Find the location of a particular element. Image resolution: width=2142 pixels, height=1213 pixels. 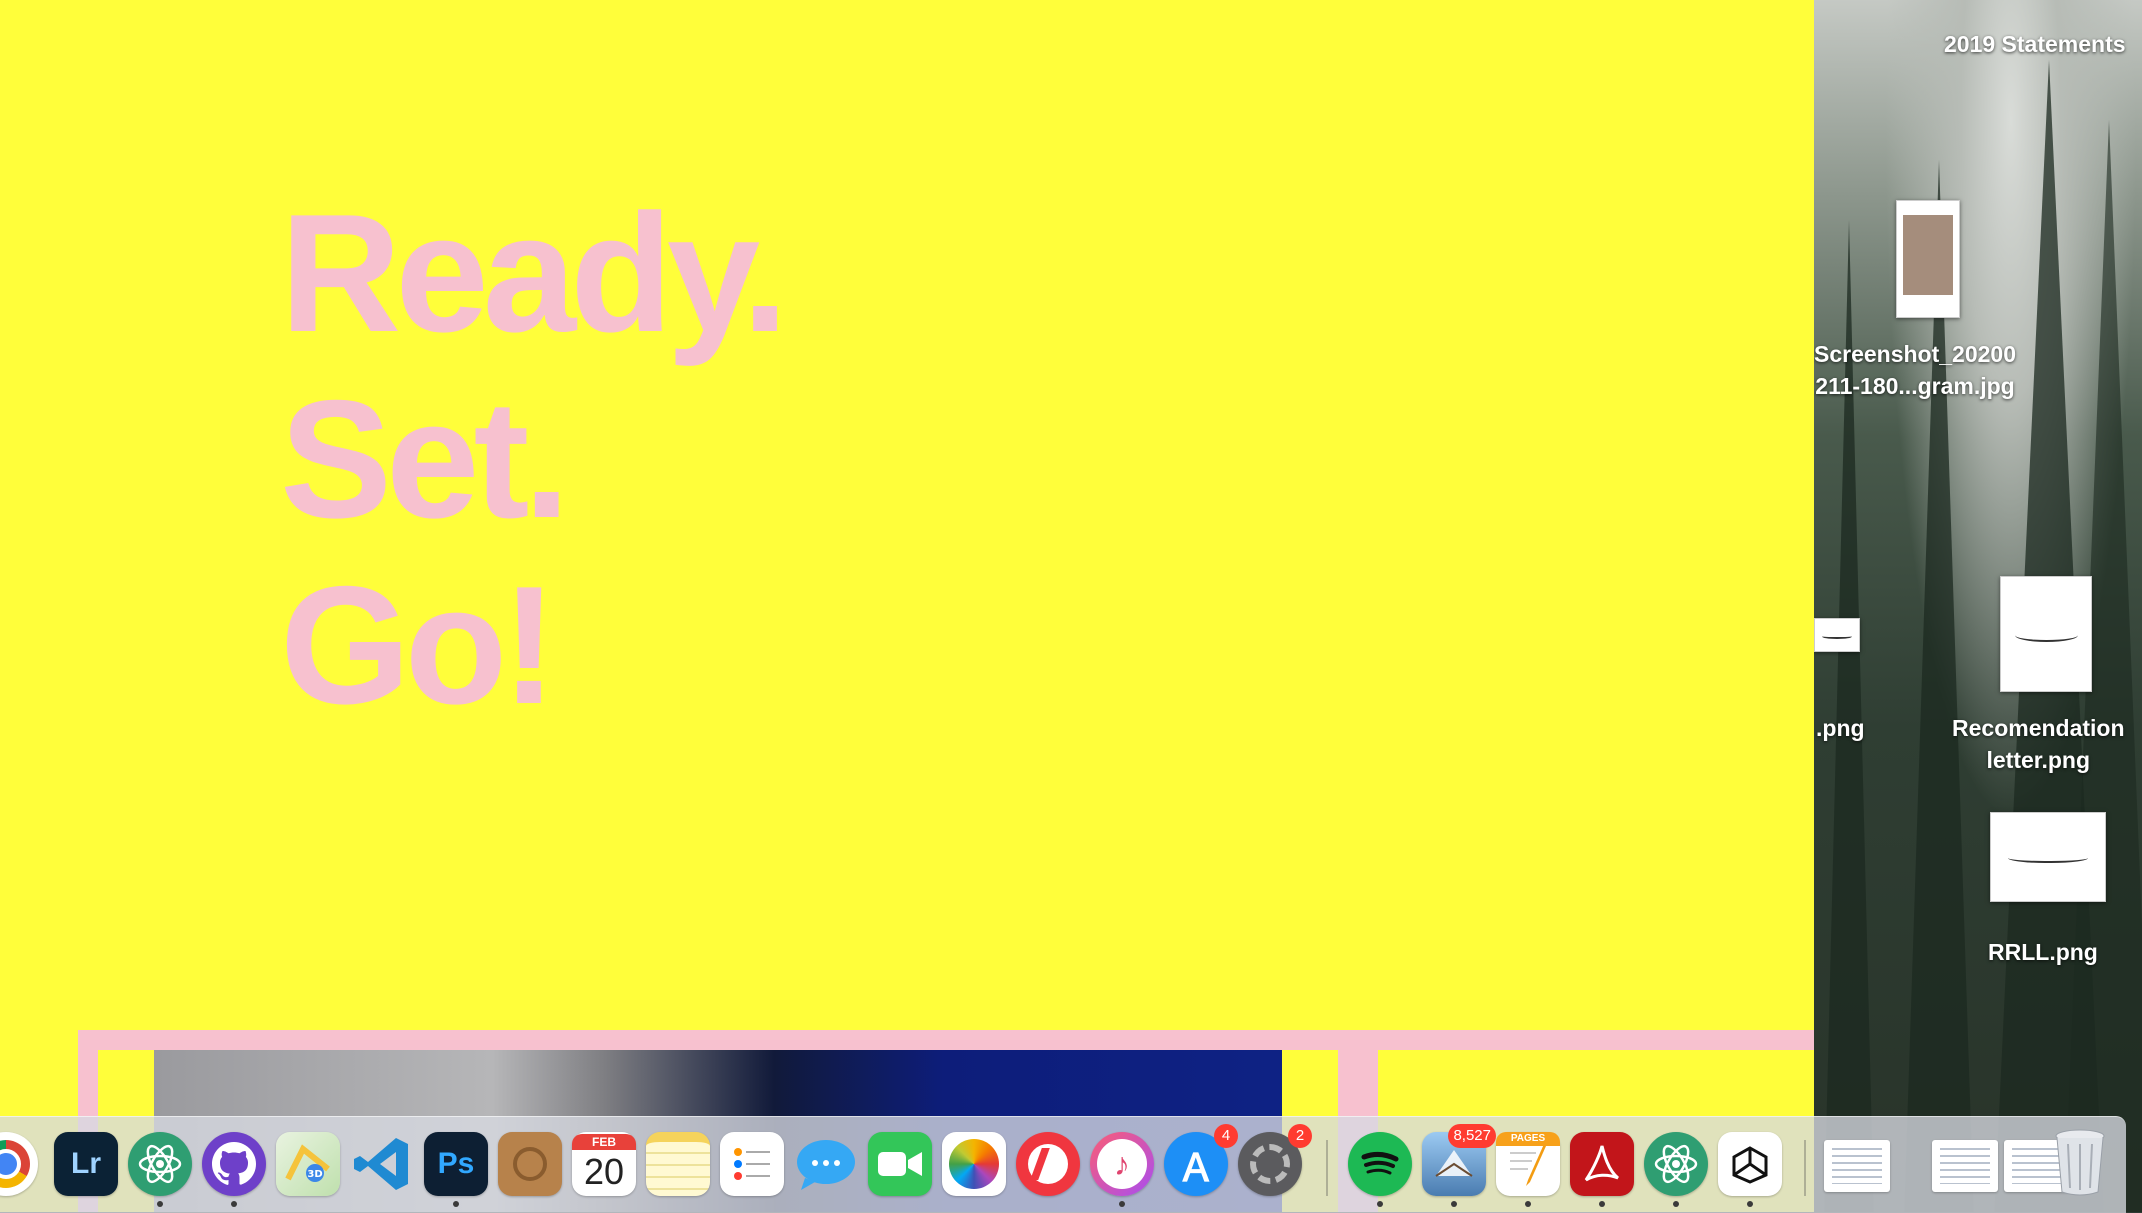

notification-badge: 4 is located at coordinates (1226, 1136).